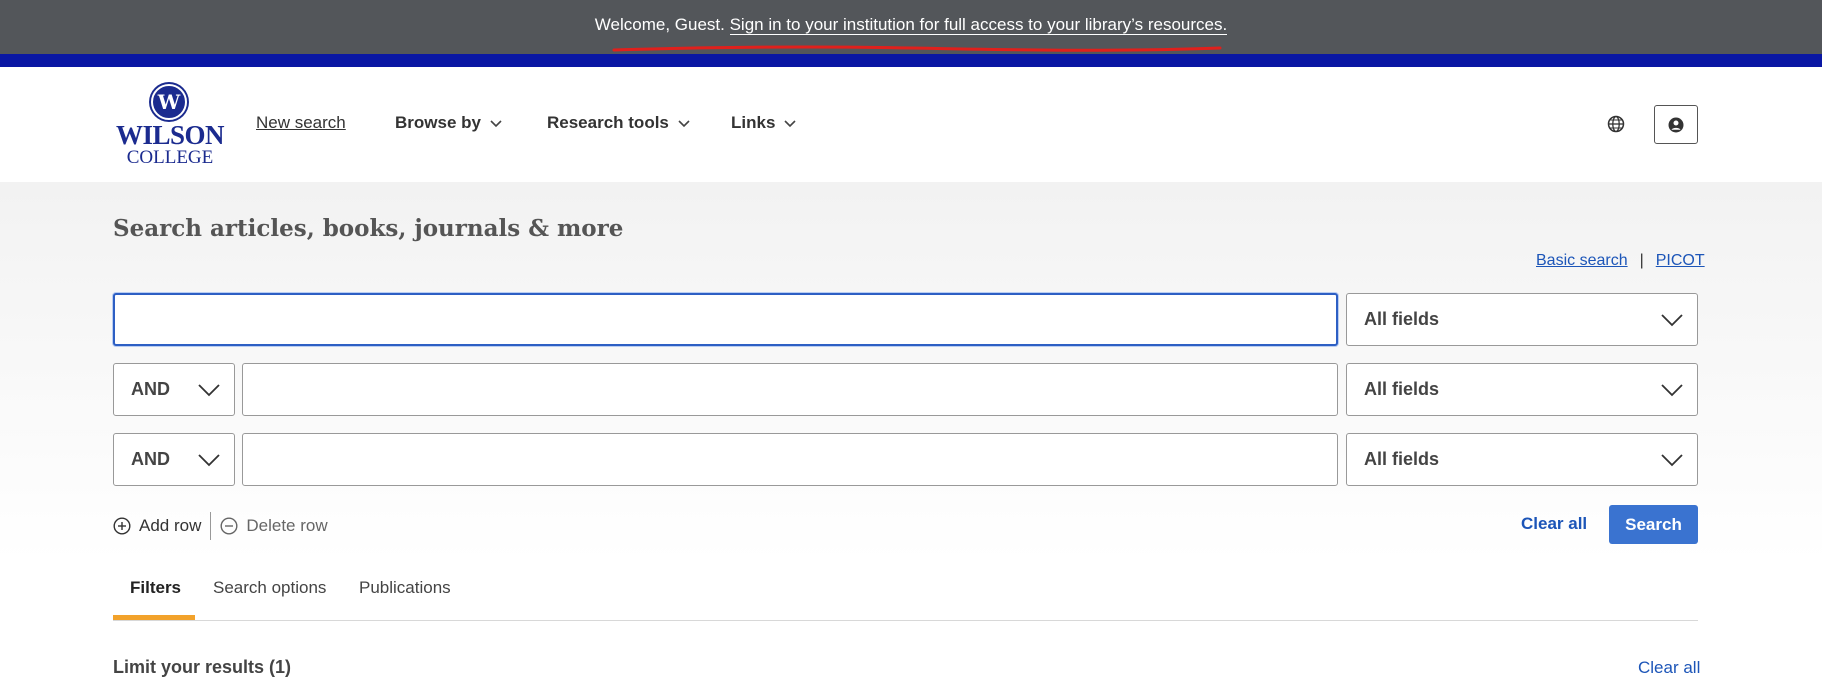 This screenshot has width=1822, height=692. I want to click on row-actions-divider, so click(211, 526).